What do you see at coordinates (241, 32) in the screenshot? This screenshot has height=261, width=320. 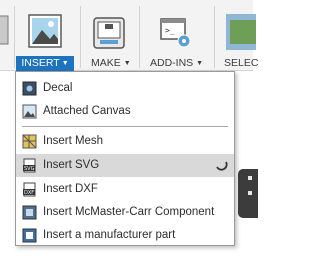 I see `select-box-icon` at bounding box center [241, 32].